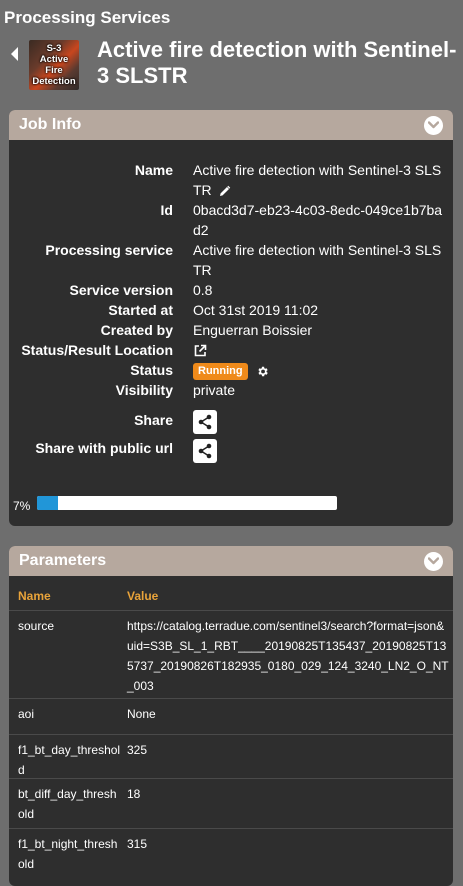 The image size is (463, 886). I want to click on name-label: Name, so click(153, 170).